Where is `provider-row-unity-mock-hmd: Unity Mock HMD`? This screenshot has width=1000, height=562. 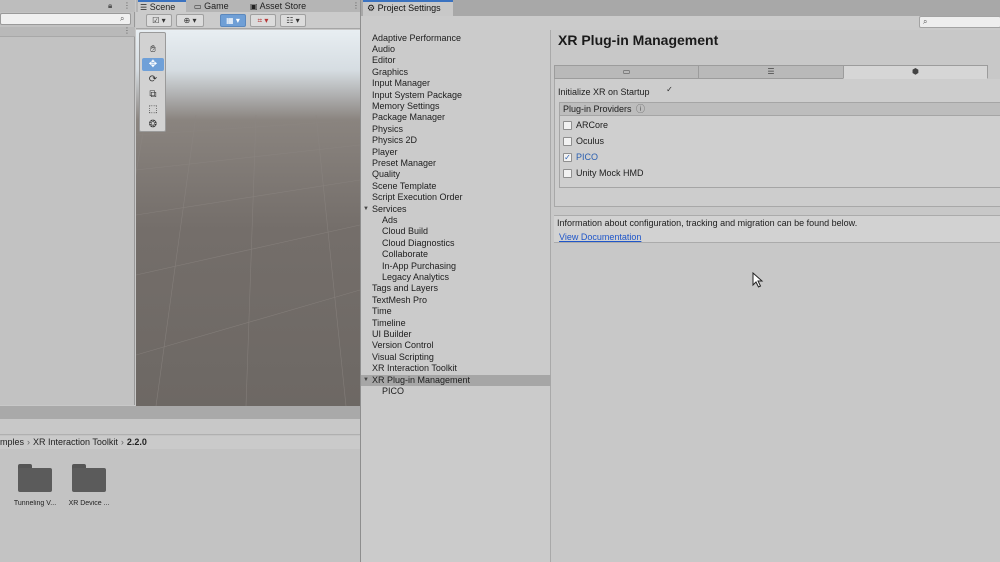
provider-row-unity-mock-hmd: Unity Mock HMD is located at coordinates (660, 173).